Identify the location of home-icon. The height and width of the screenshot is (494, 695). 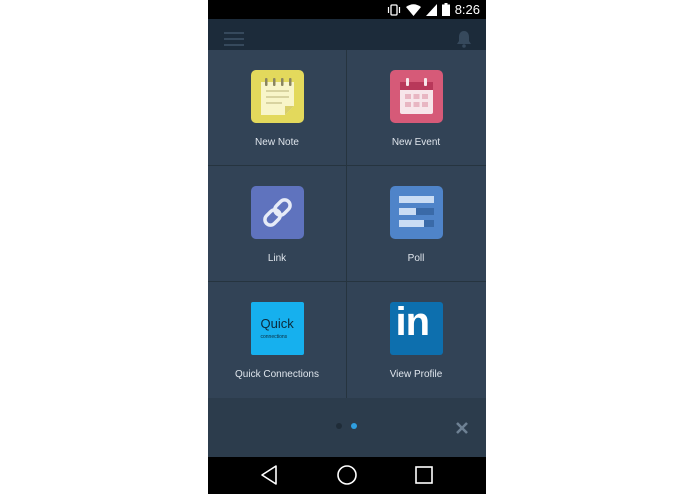
(347, 475).